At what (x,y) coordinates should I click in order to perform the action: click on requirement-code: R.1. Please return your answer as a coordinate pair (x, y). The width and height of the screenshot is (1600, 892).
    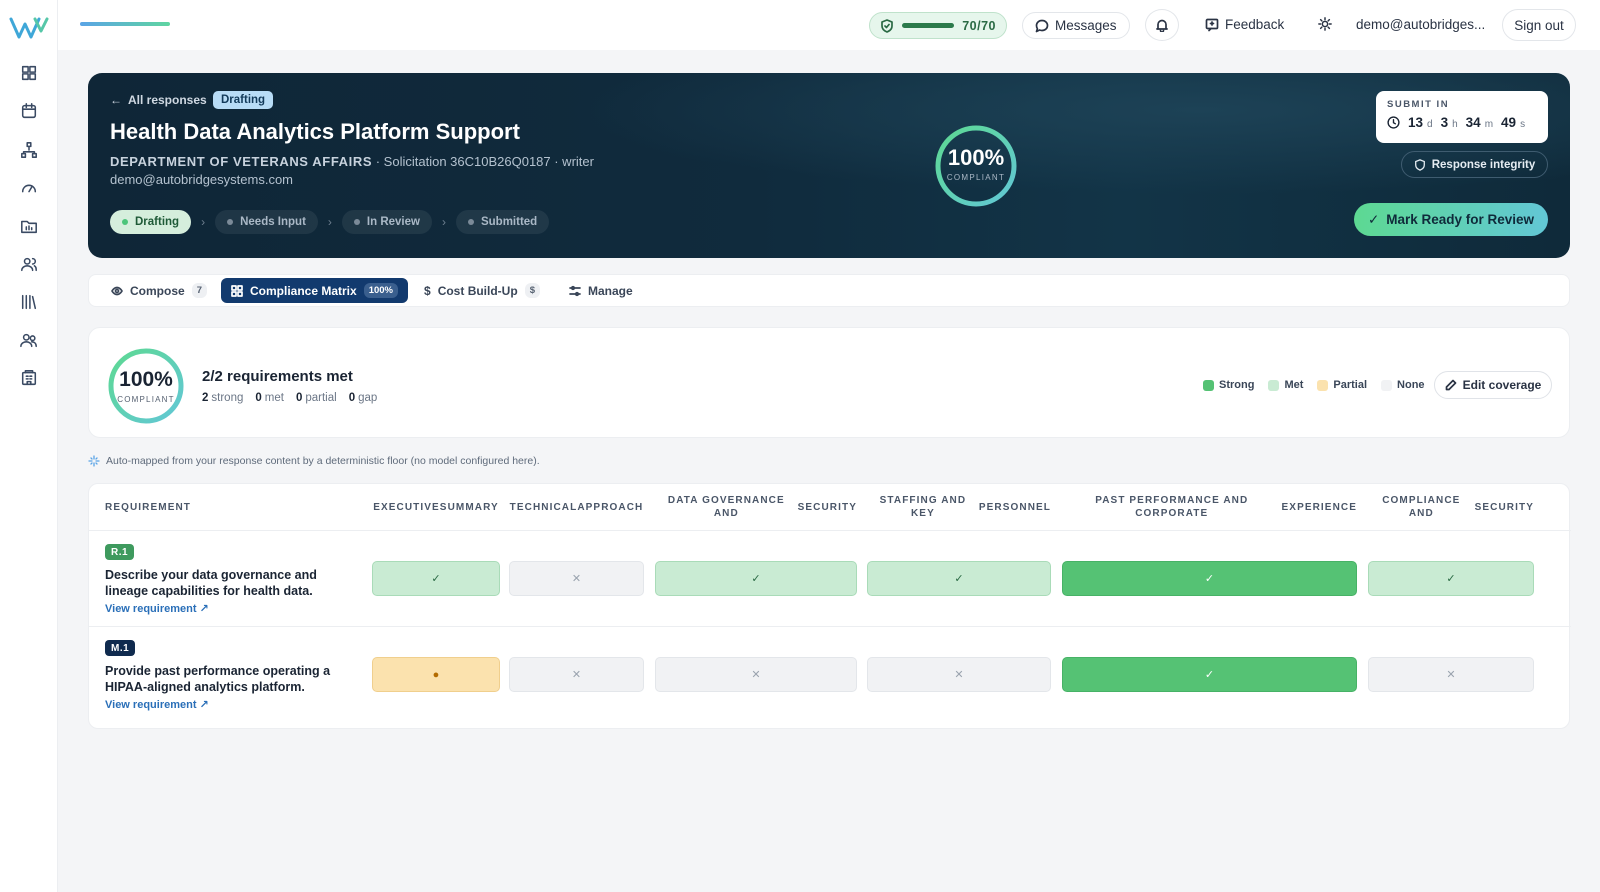
    Looking at the image, I should click on (120, 552).